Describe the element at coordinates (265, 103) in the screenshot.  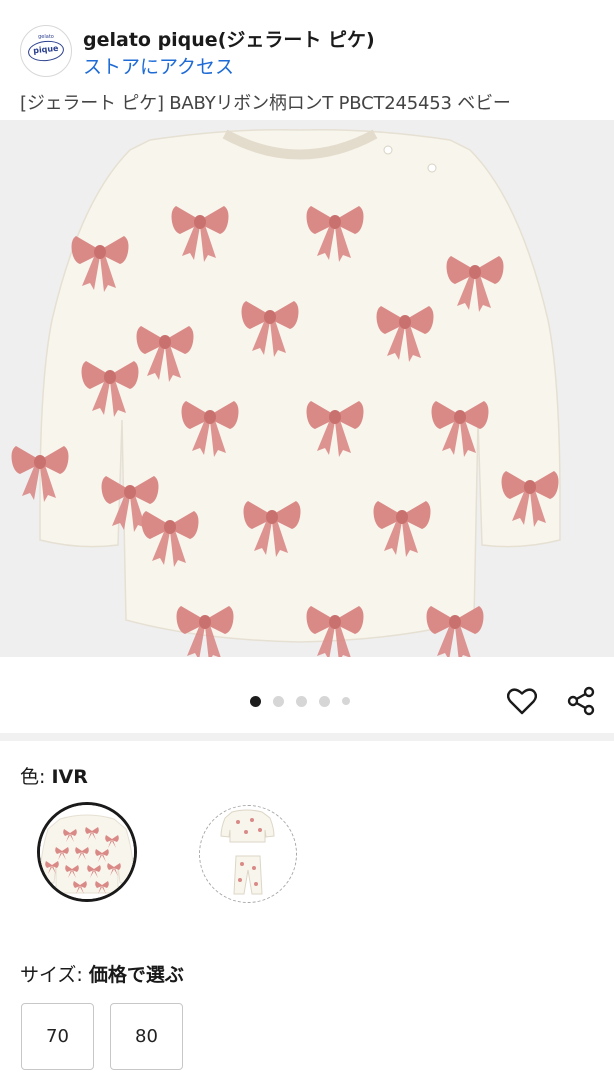
I see `product-title: [ジェラート ピケ] BABYリボン柄ロンT PBCT245453 ベビー` at that location.